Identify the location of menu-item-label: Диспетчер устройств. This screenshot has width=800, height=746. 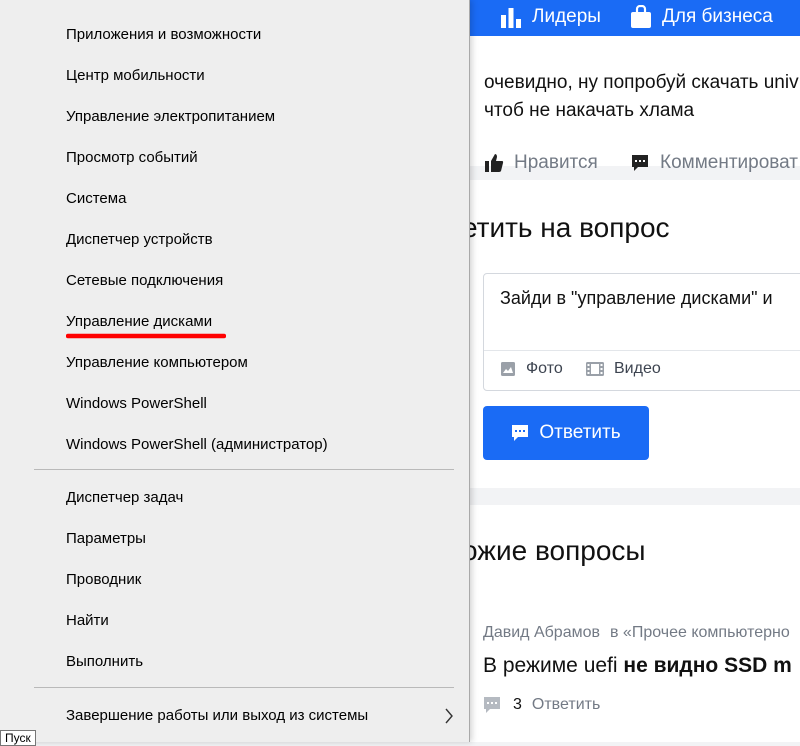
(139, 239).